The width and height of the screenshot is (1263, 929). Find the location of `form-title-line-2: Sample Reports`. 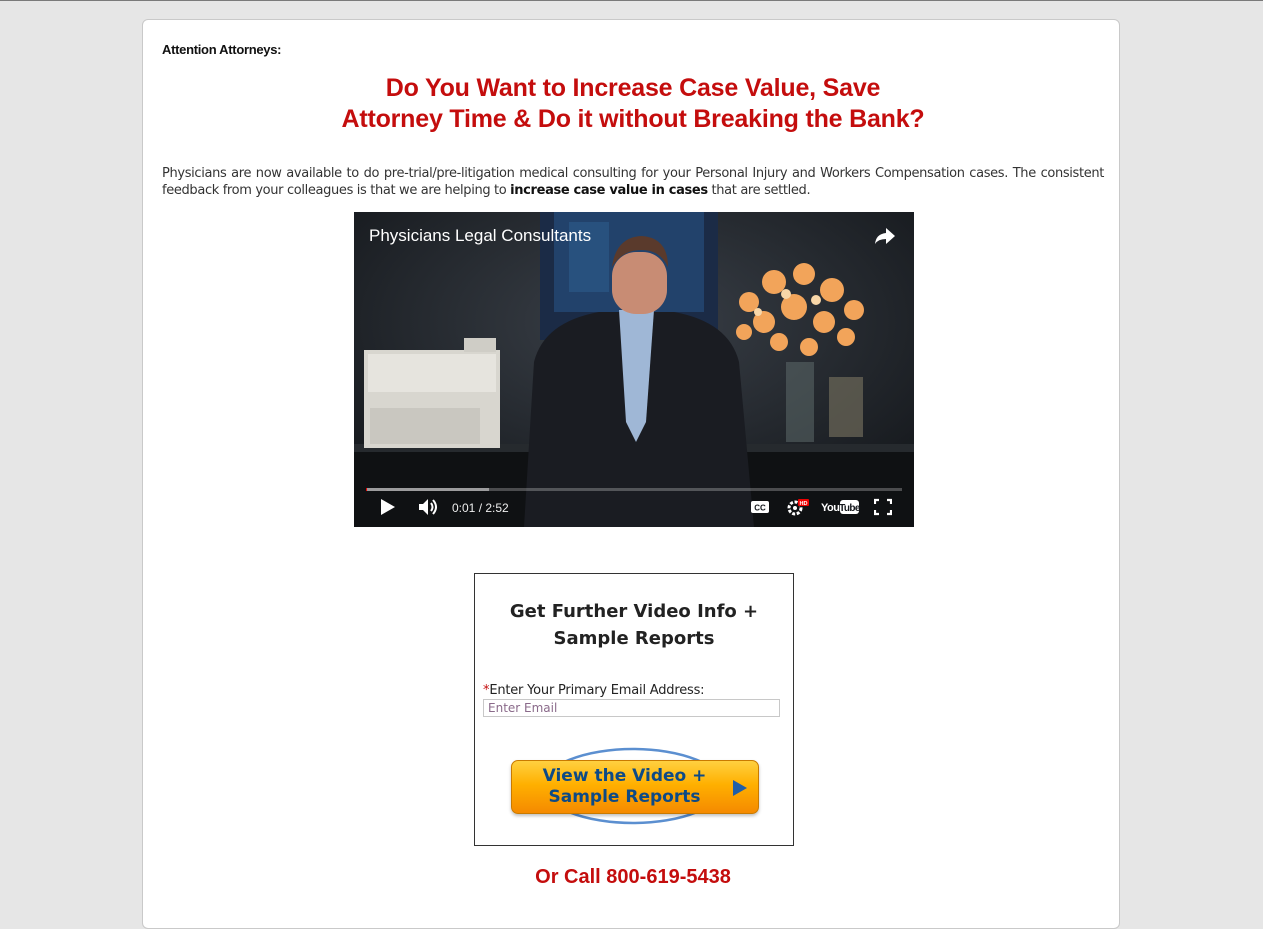

form-title-line-2: Sample Reports is located at coordinates (634, 638).